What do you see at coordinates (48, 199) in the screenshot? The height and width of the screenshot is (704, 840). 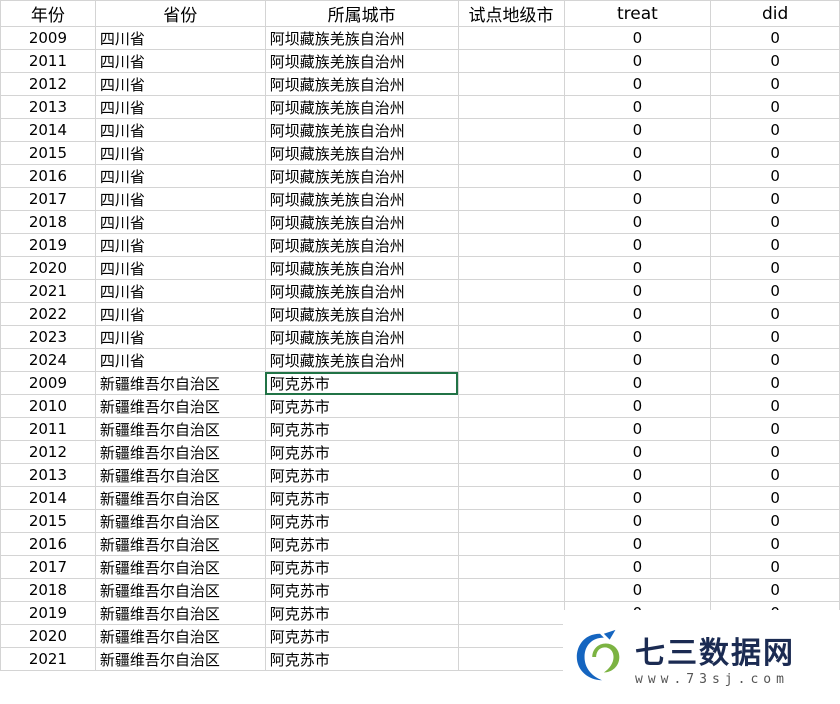 I see `cell-year: 2017` at bounding box center [48, 199].